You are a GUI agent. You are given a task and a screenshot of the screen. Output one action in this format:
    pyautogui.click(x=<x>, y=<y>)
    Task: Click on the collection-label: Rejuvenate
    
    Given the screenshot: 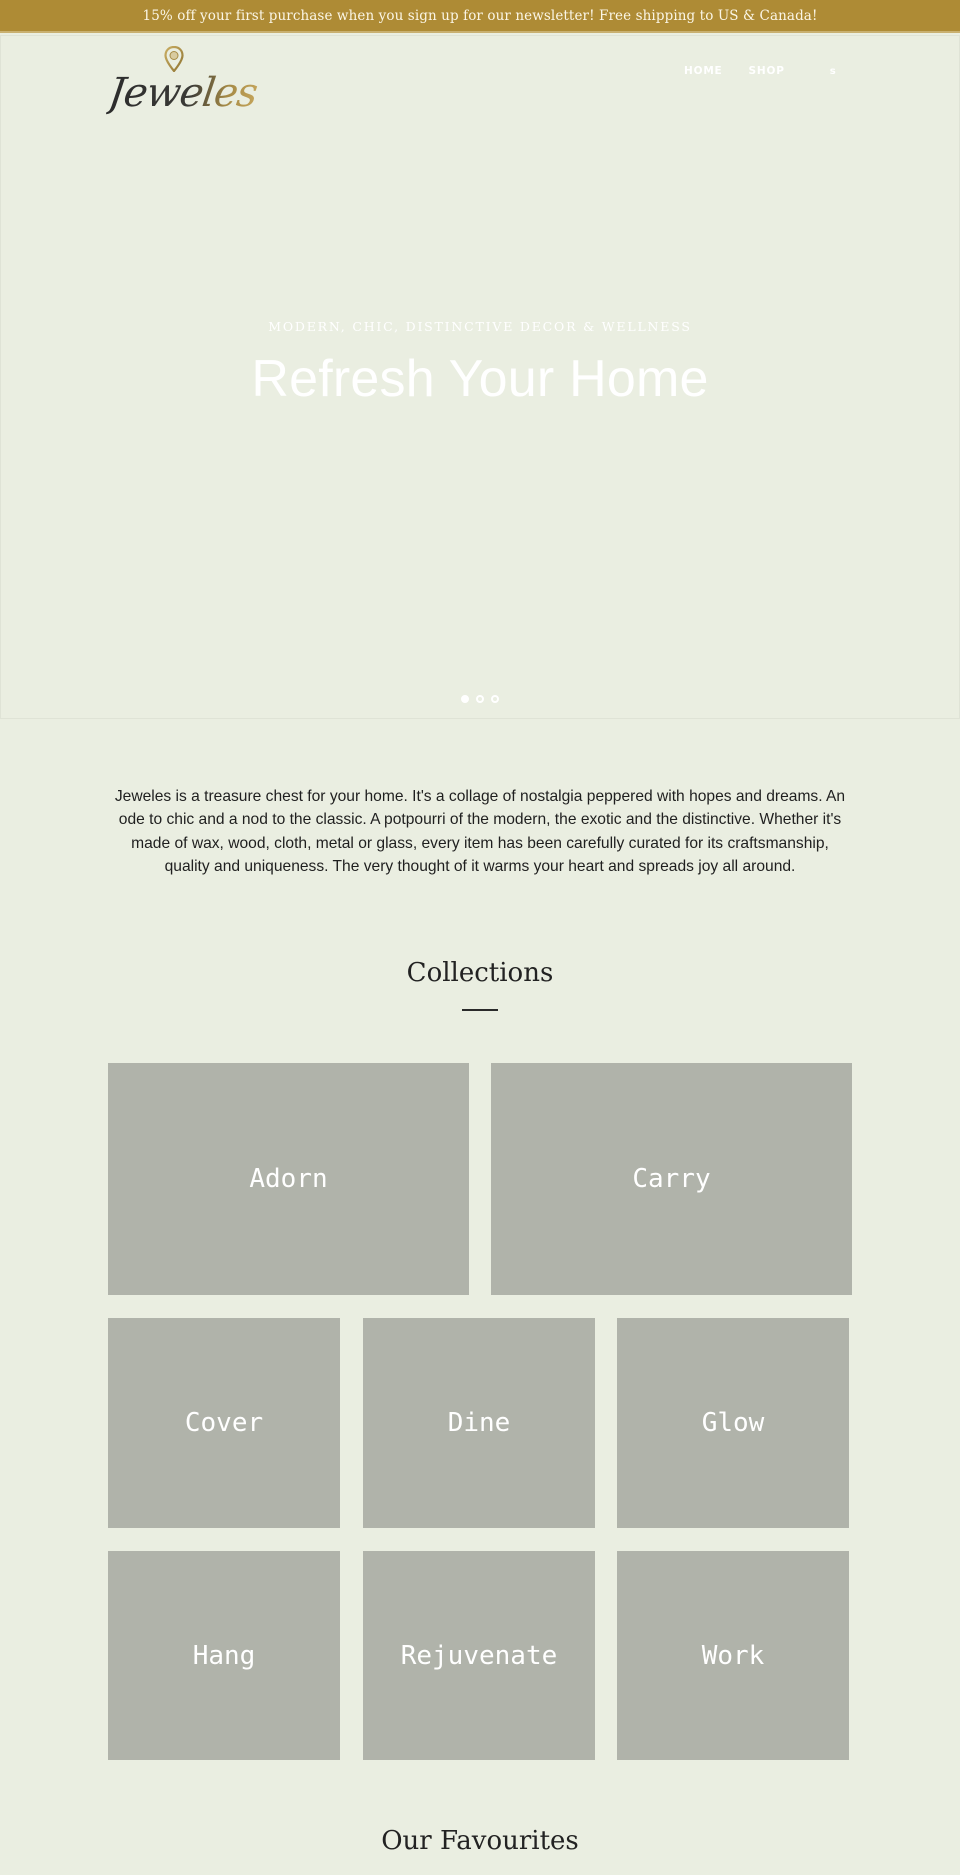 What is the action you would take?
    pyautogui.click(x=479, y=1655)
    